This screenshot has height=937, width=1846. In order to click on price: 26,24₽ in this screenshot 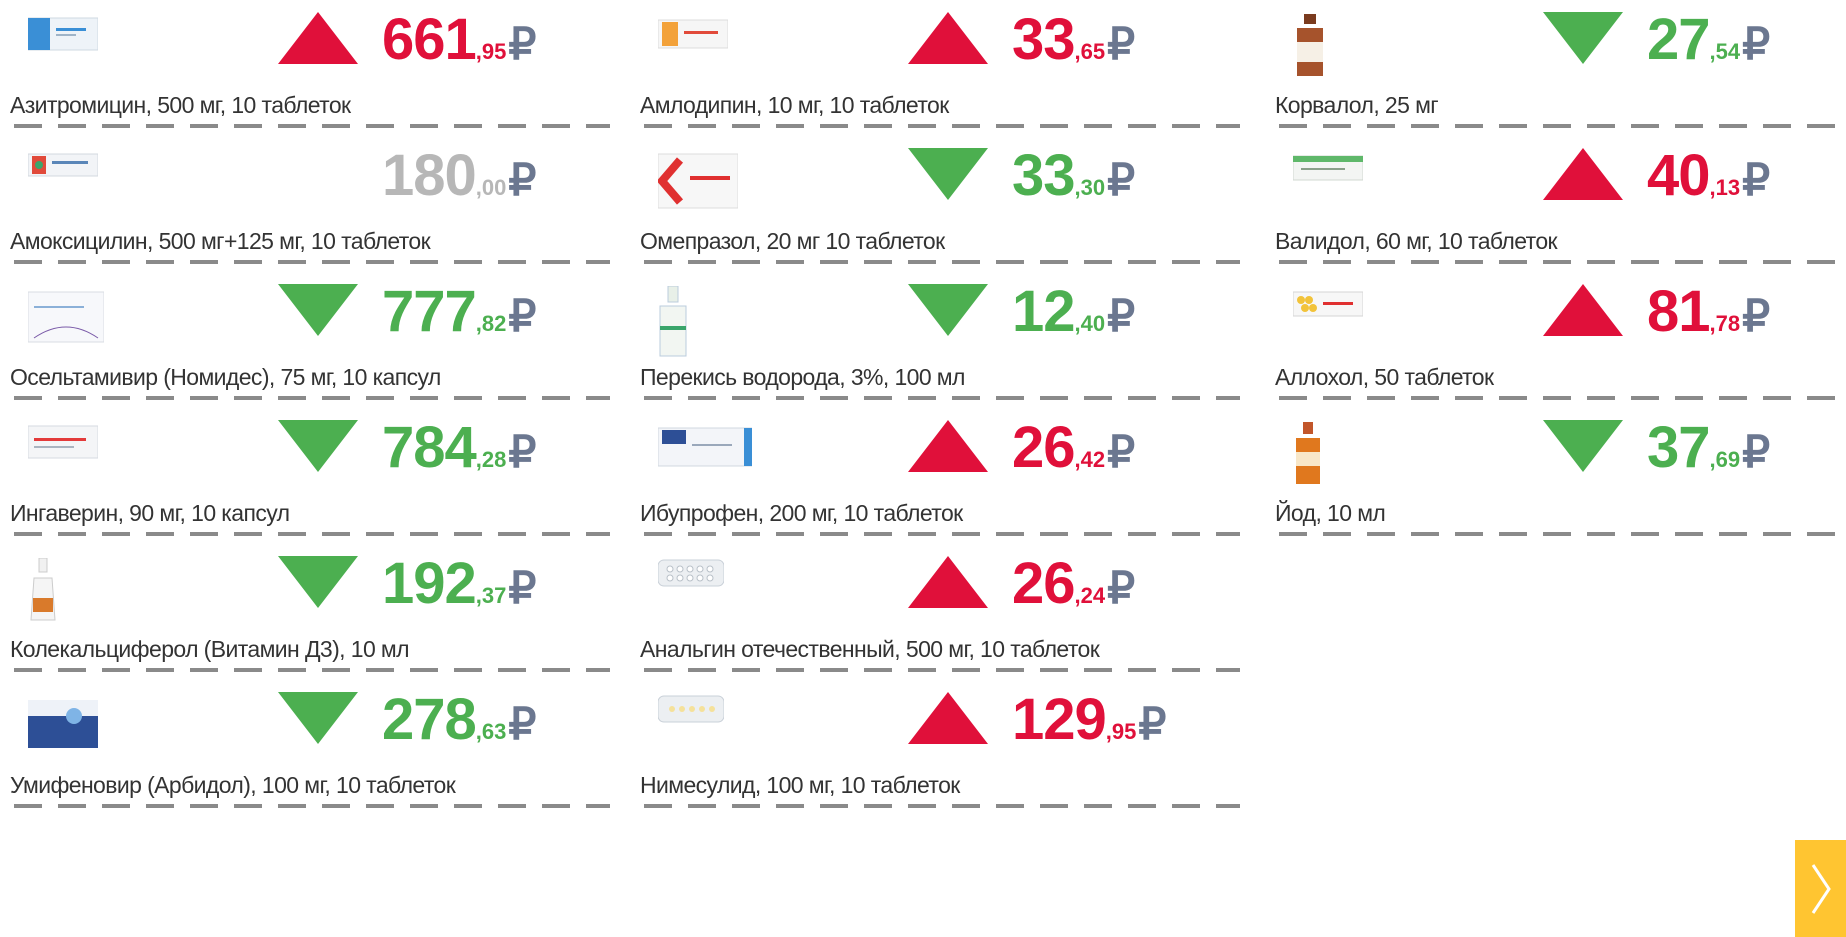, I will do `click(1073, 583)`.